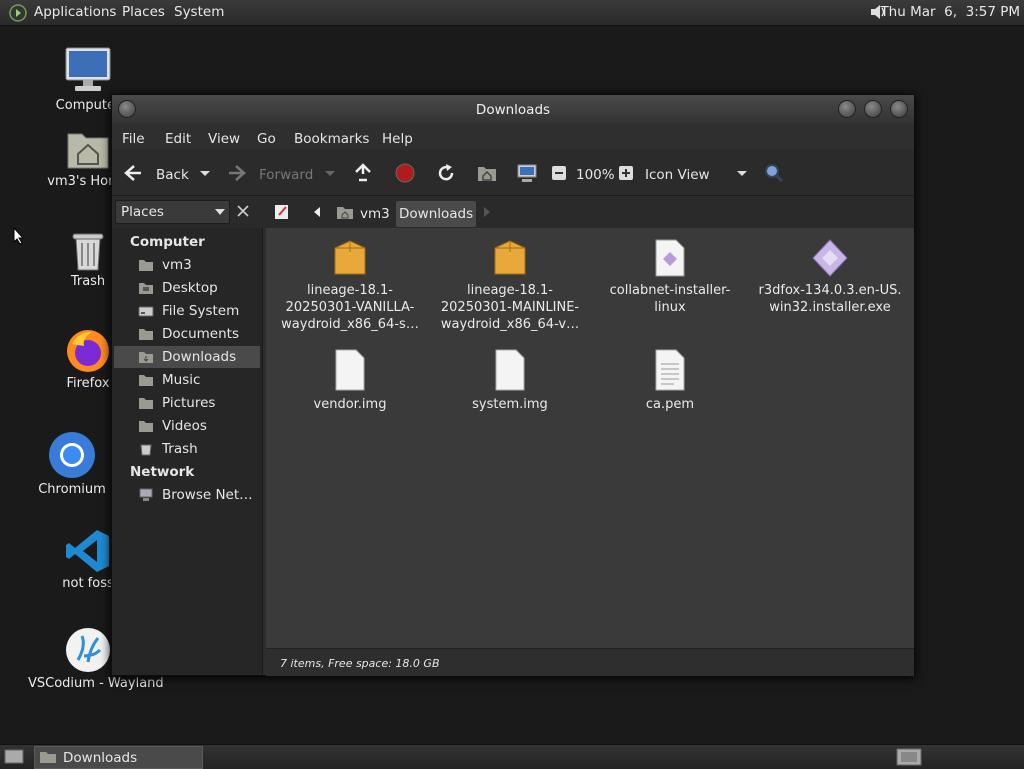 Image resolution: width=1024 pixels, height=769 pixels. Describe the element at coordinates (189, 403) in the screenshot. I see `sidebar-item-label: Pictures` at that location.